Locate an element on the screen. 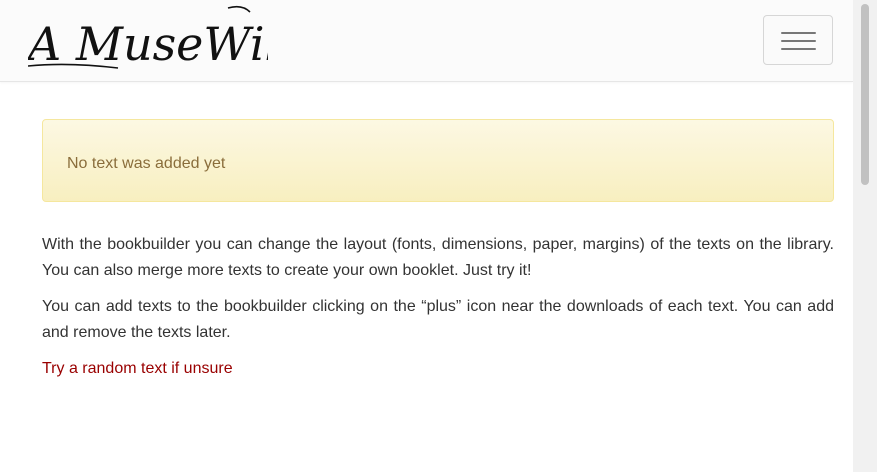 This screenshot has width=877, height=472. scrollbar-thumb is located at coordinates (865, 94).